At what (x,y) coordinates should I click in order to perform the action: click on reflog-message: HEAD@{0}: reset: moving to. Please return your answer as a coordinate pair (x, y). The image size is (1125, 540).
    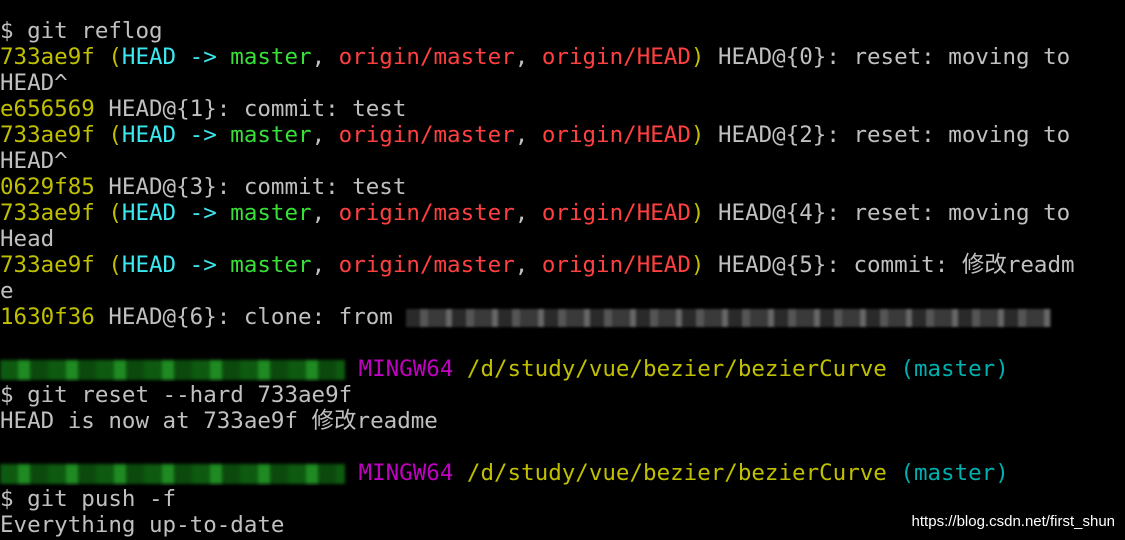
    Looking at the image, I should click on (887, 57).